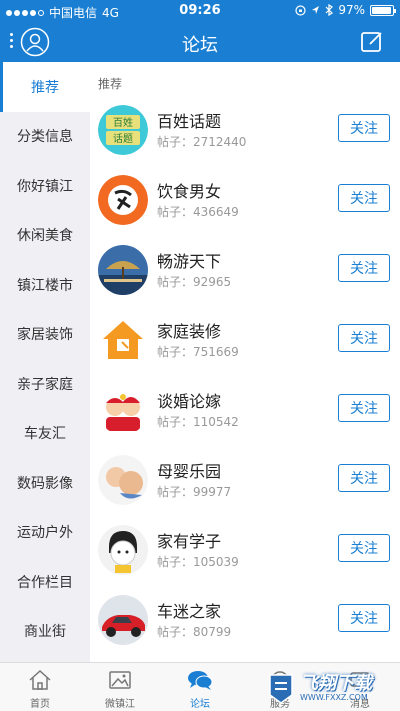 The height and width of the screenshot is (711, 400). I want to click on bluetooth-icon, so click(329, 10).